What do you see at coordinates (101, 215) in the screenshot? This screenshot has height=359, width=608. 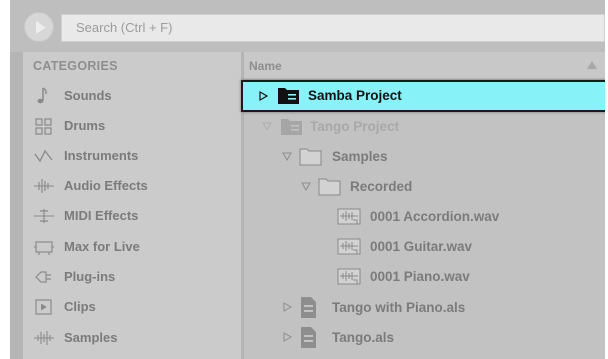 I see `sidebar-item-label: MIDI Effects` at bounding box center [101, 215].